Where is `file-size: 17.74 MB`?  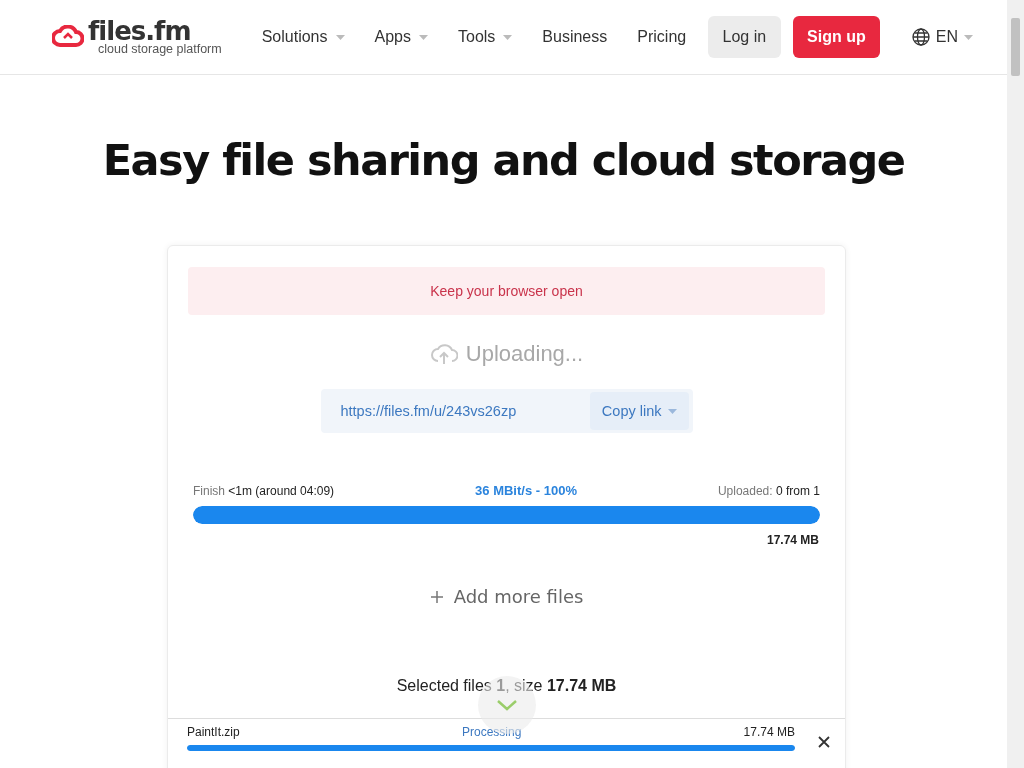 file-size: 17.74 MB is located at coordinates (769, 732).